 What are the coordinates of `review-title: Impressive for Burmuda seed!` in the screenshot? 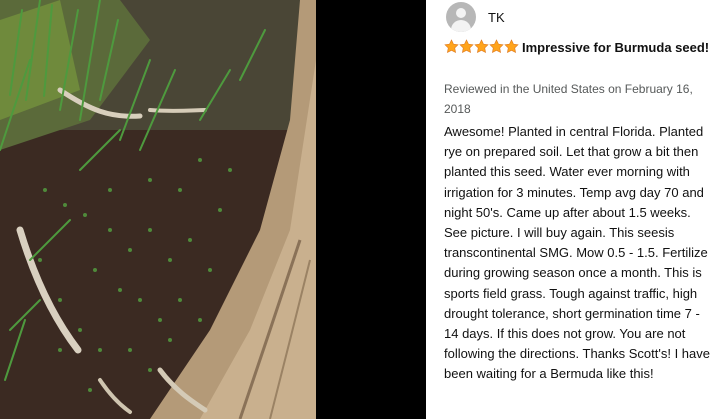 It's located at (615, 47).